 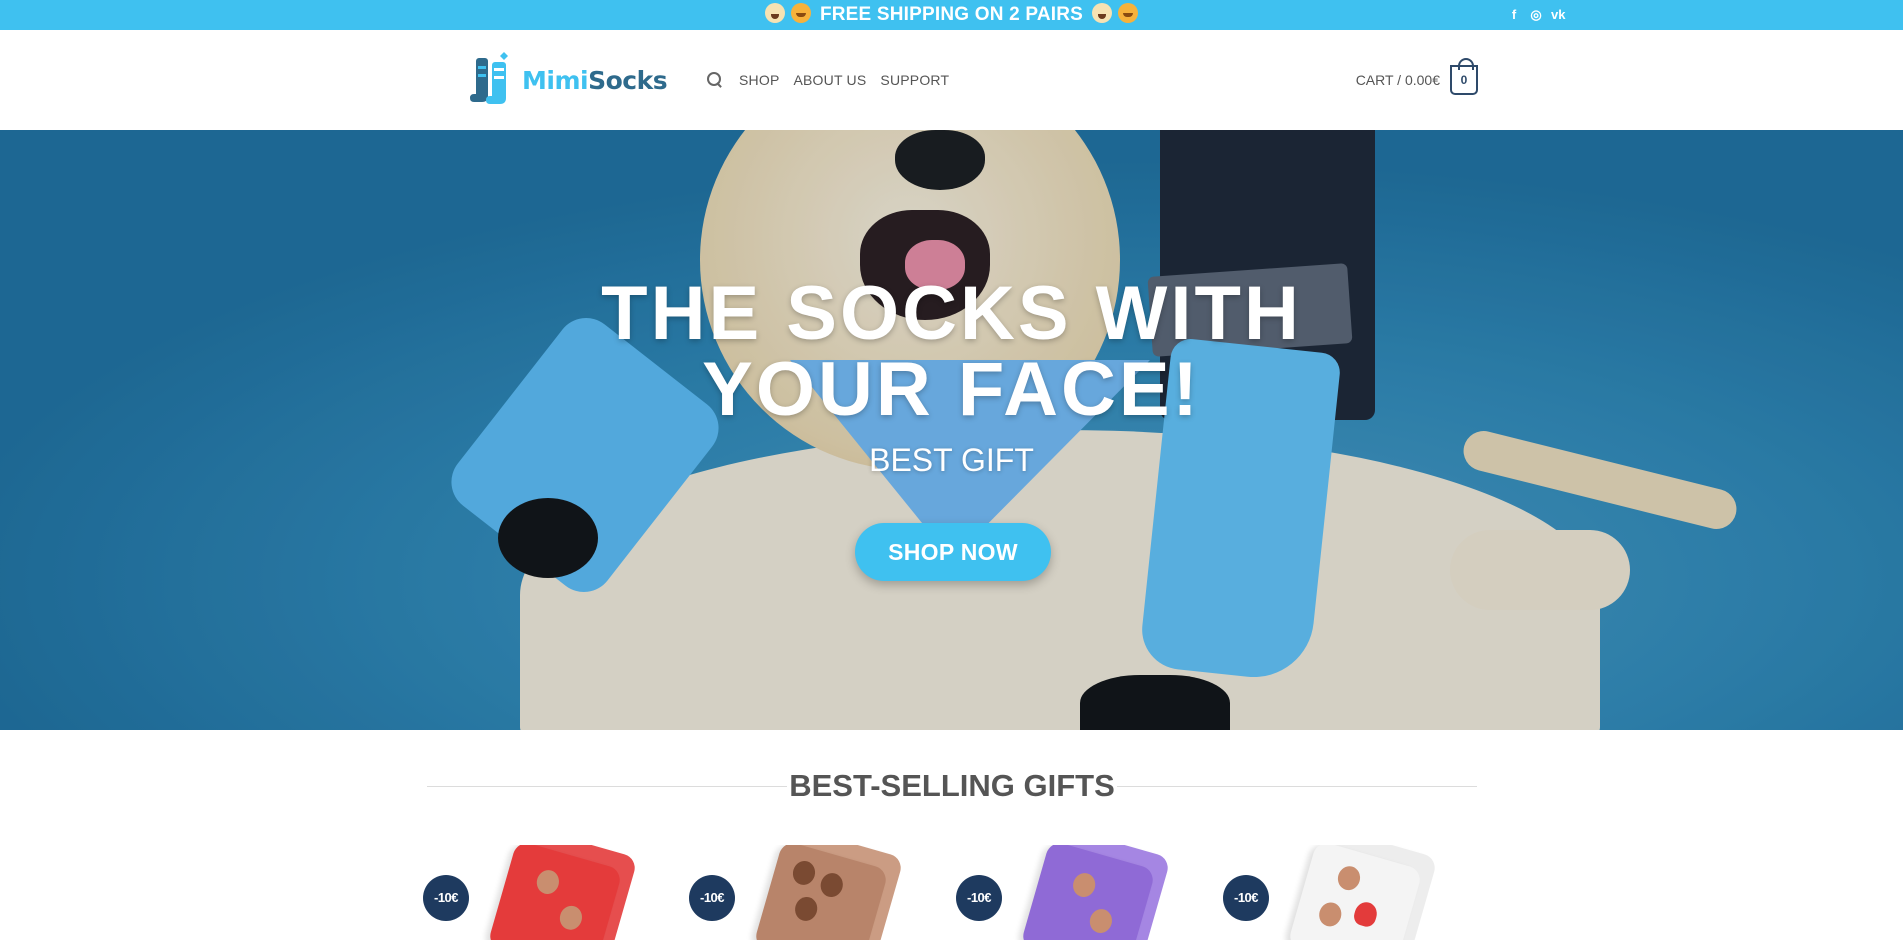 I want to click on shop-now-button: SHOP NOW, so click(x=953, y=552).